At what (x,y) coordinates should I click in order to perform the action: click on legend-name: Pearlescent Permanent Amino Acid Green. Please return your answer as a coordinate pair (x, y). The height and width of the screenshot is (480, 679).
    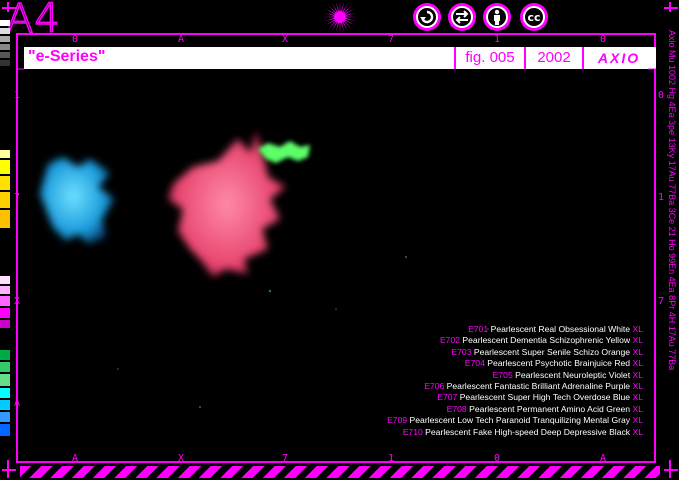
    Looking at the image, I should click on (550, 408).